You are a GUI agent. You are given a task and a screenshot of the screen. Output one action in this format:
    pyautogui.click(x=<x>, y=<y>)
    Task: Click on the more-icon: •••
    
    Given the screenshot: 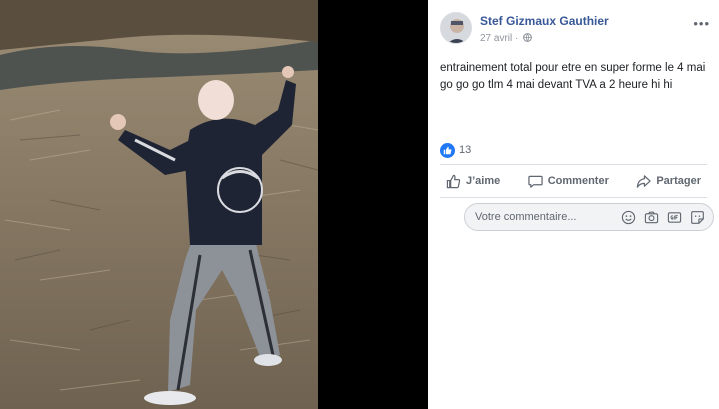 What is the action you would take?
    pyautogui.click(x=701, y=23)
    